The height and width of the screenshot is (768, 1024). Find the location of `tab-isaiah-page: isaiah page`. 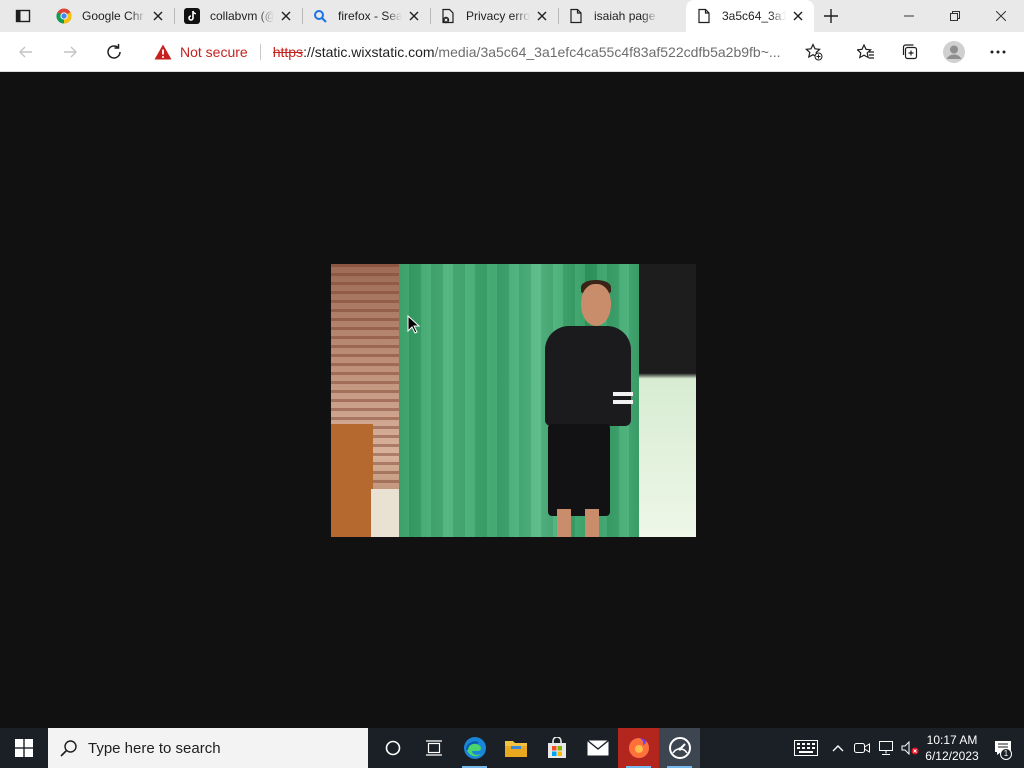

tab-isaiah-page: isaiah page is located at coordinates (622, 16).